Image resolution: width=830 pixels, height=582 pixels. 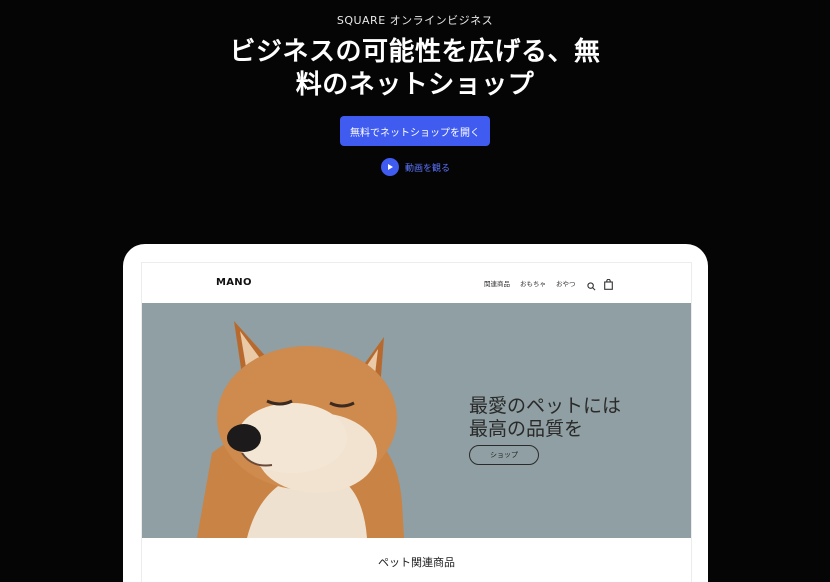 What do you see at coordinates (545, 406) in the screenshot?
I see `hero-title-line-1: 最愛のペットには` at bounding box center [545, 406].